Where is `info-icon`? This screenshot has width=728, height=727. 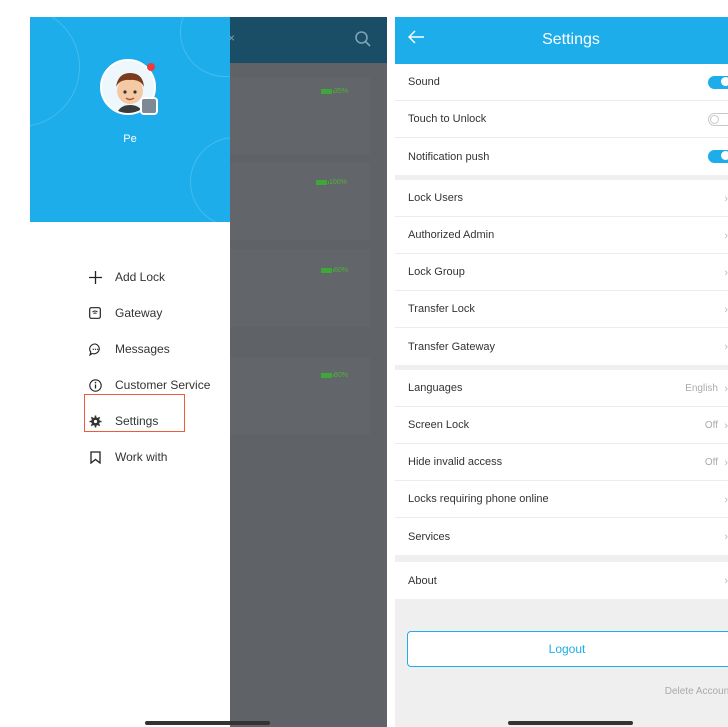
info-icon is located at coordinates (95, 385).